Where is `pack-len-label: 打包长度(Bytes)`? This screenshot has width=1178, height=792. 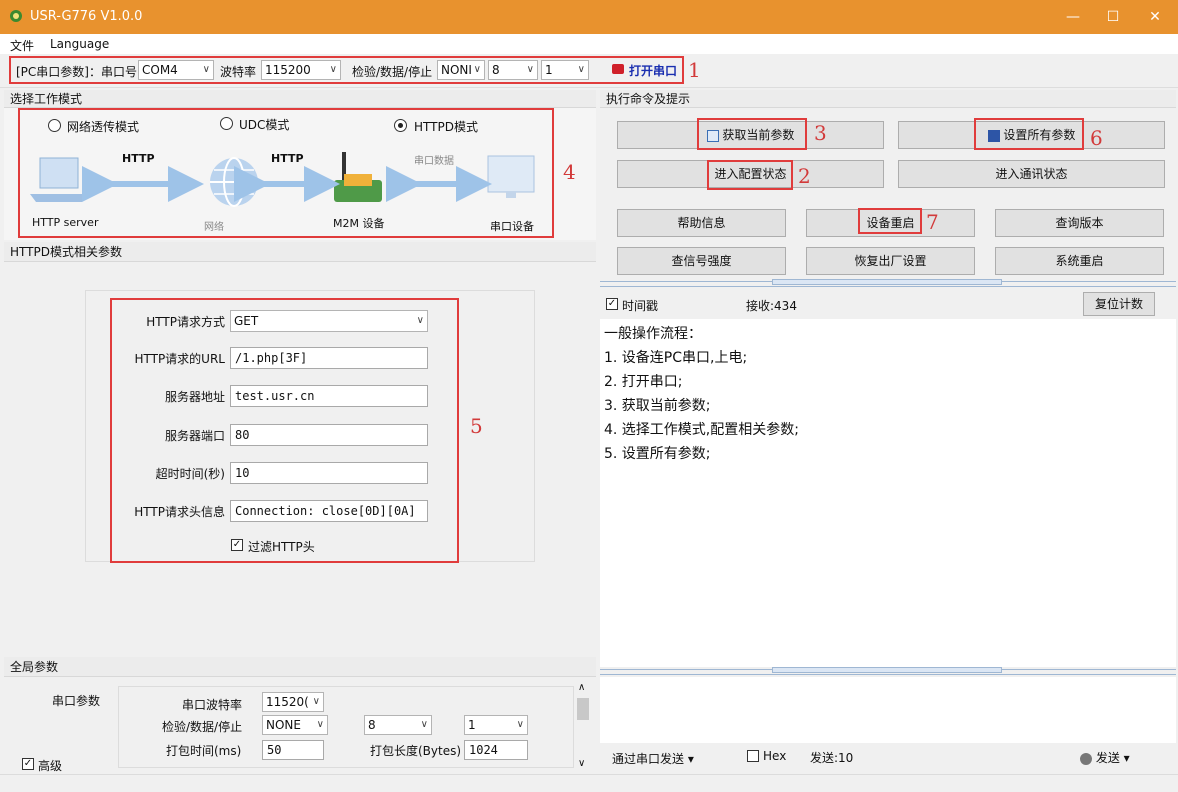 pack-len-label: 打包长度(Bytes) is located at coordinates (416, 751).